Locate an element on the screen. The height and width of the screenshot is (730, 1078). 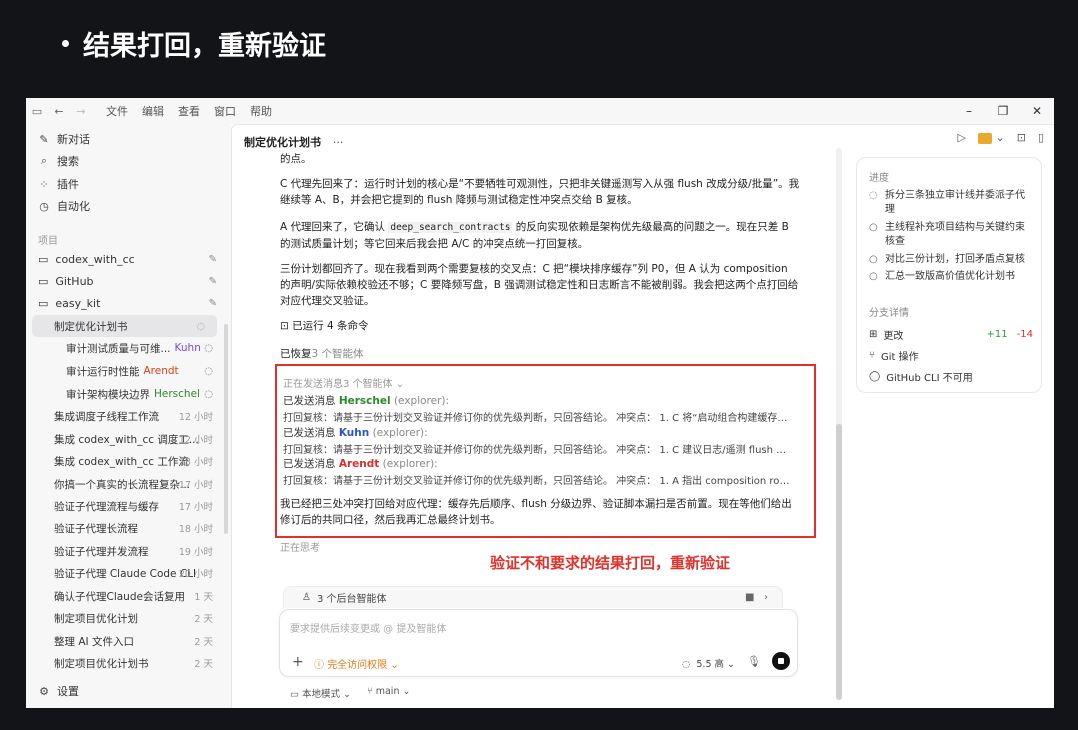
forward-arrow-icon: → is located at coordinates (81, 111).